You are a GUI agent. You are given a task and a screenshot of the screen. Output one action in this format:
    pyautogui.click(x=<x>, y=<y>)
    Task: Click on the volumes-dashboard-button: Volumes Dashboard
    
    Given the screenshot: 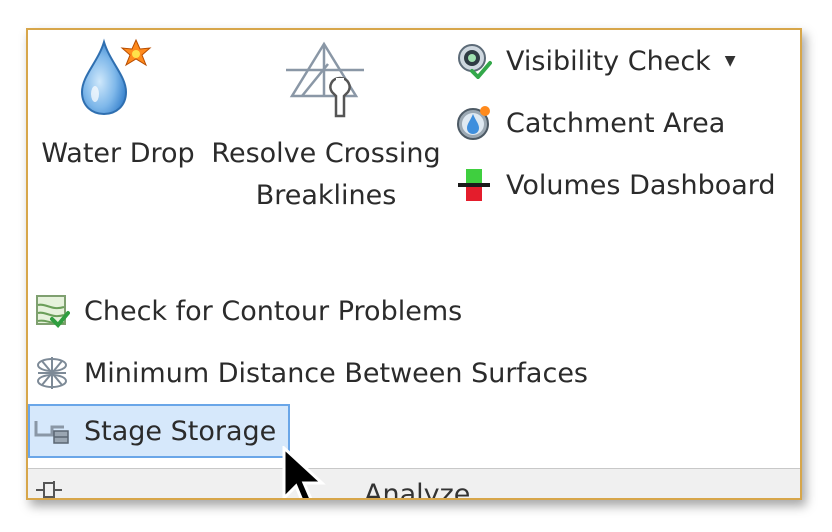 What is the action you would take?
    pyautogui.click(x=626, y=185)
    